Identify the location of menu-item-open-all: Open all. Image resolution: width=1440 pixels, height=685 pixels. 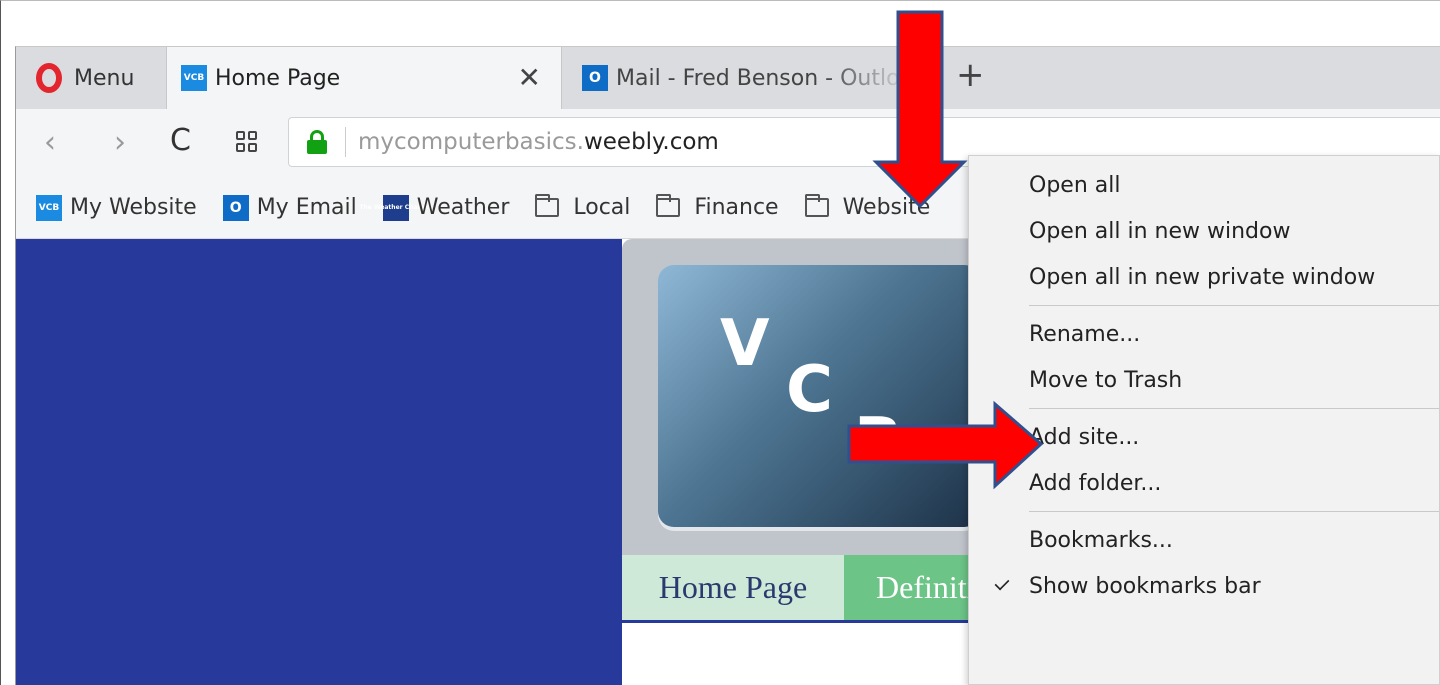
(1074, 185).